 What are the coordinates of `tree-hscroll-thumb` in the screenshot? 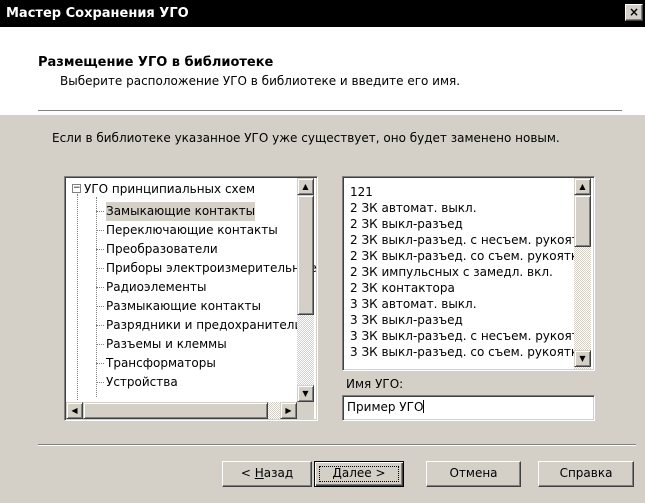 It's located at (175, 410).